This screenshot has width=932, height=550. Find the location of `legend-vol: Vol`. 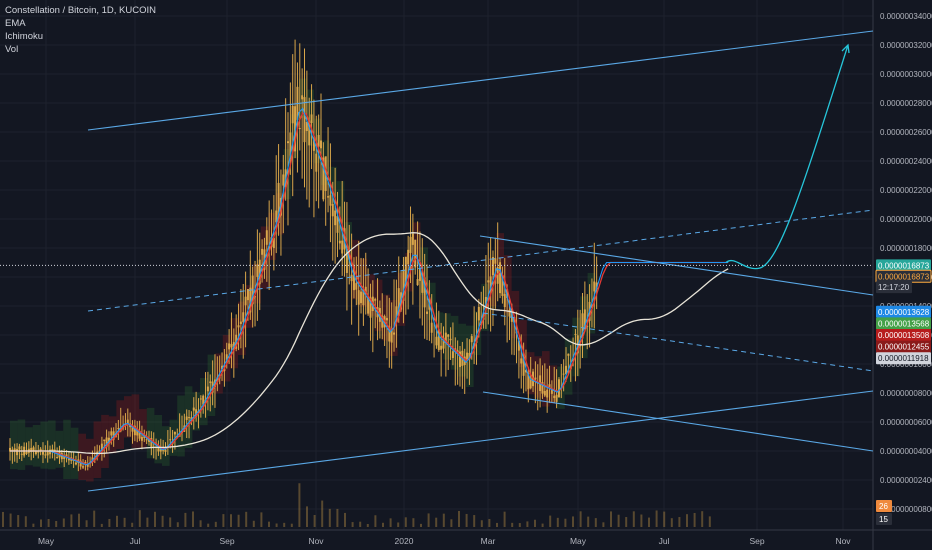

legend-vol: Vol is located at coordinates (80, 49).